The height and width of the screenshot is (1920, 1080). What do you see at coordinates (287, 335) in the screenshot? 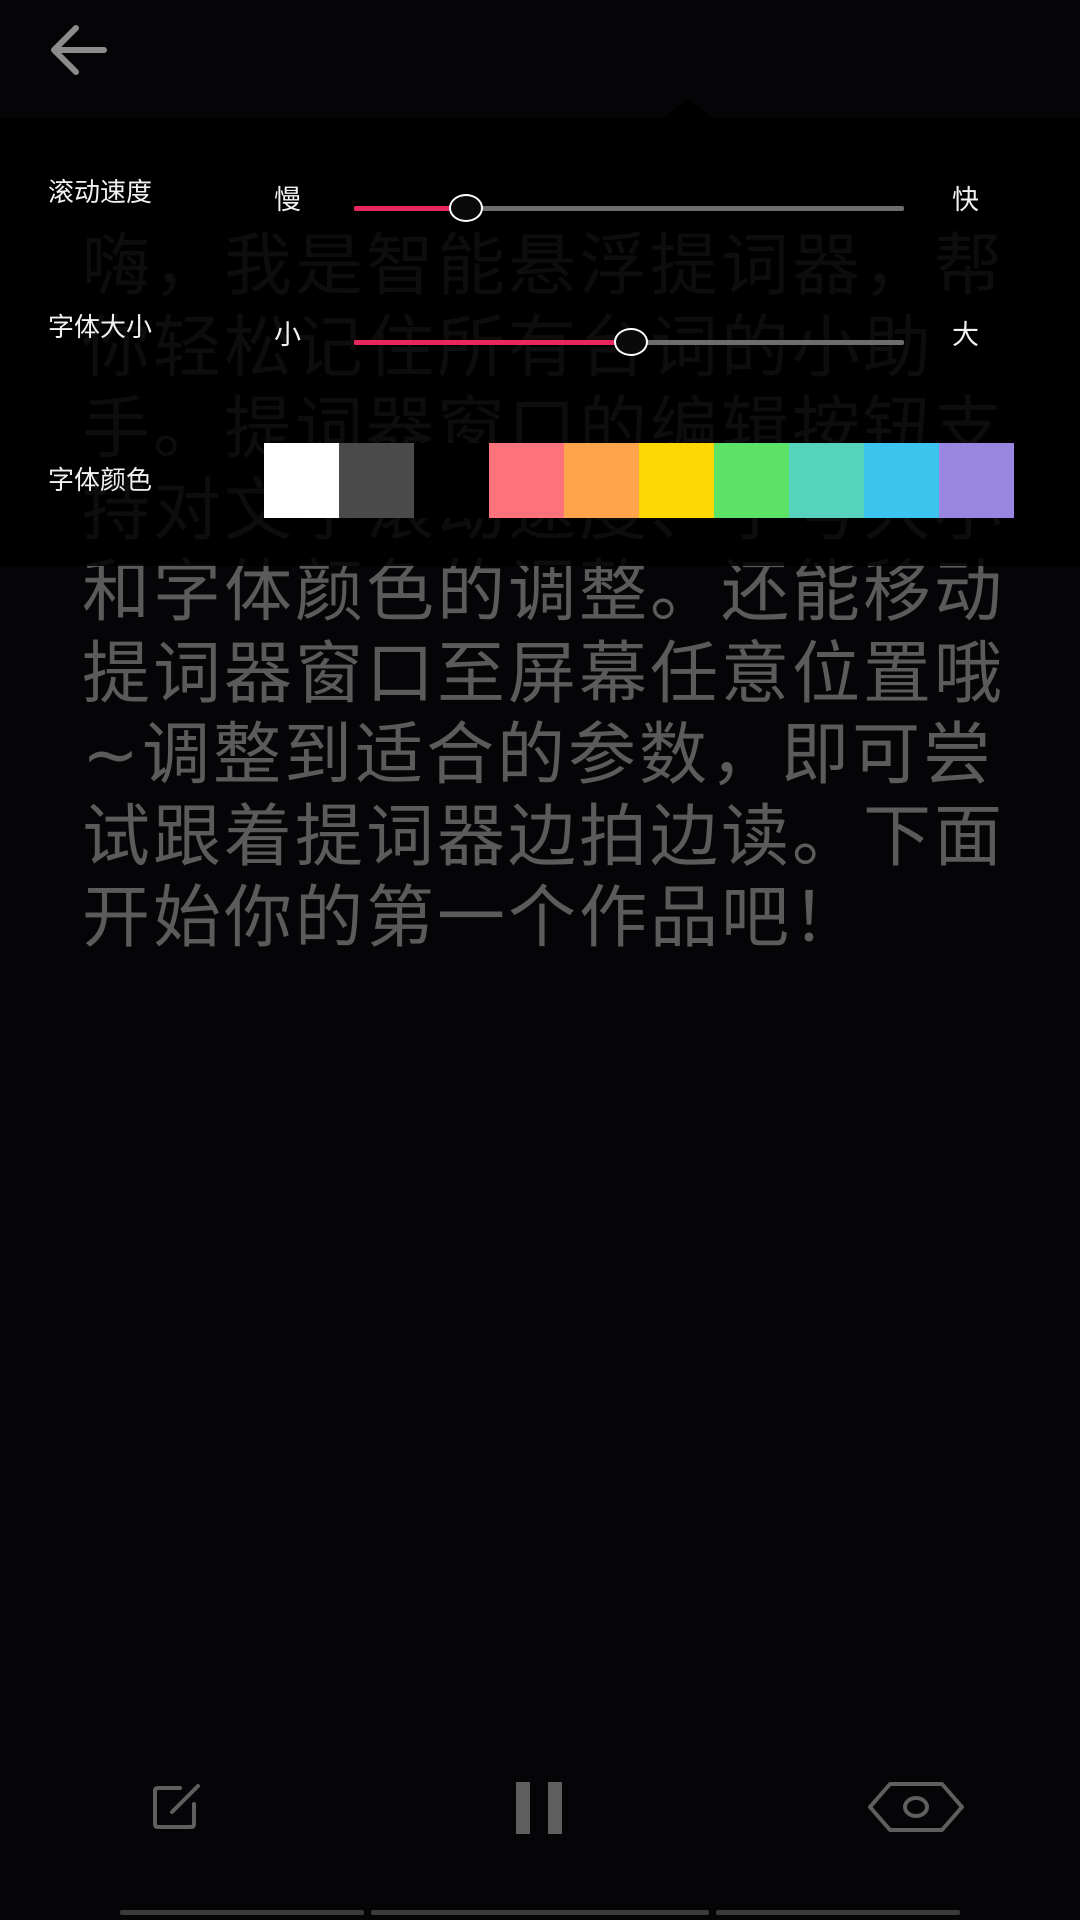
I see `font-size-min-label: 小` at bounding box center [287, 335].